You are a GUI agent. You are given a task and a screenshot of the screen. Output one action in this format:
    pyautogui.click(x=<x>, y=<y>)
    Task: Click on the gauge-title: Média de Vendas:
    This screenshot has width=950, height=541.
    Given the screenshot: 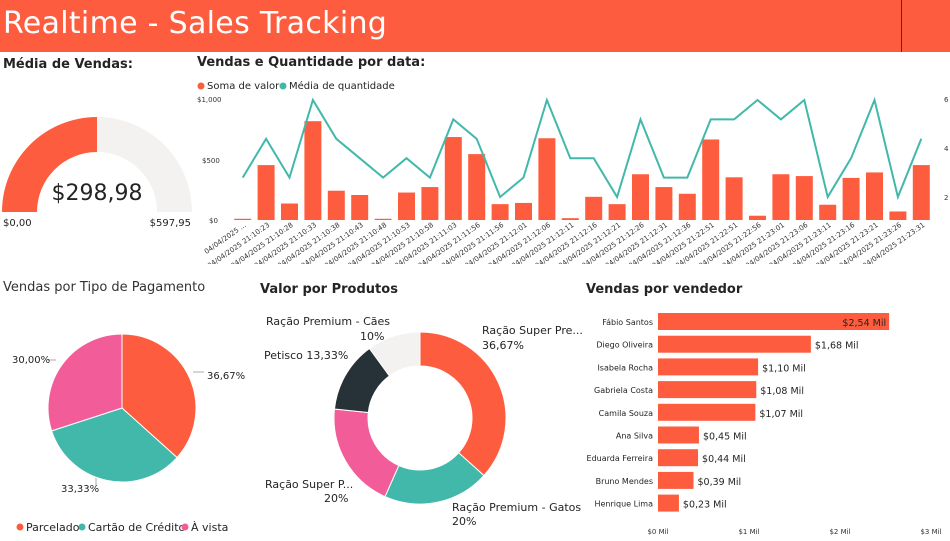 What is the action you would take?
    pyautogui.click(x=68, y=64)
    